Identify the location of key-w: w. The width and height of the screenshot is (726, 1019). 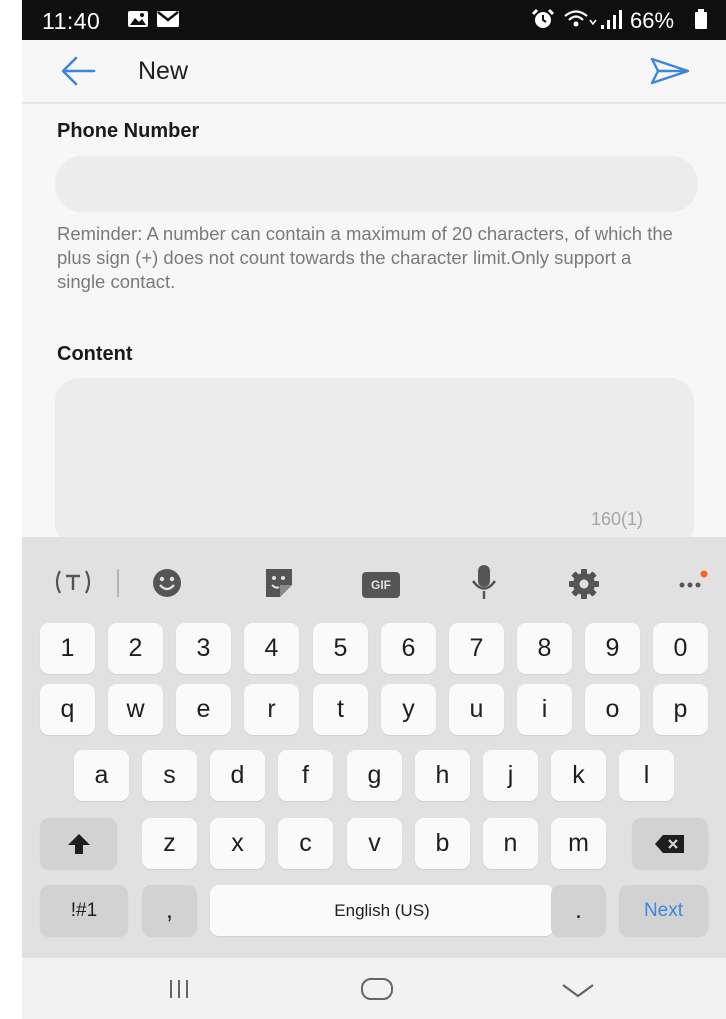
(135, 709).